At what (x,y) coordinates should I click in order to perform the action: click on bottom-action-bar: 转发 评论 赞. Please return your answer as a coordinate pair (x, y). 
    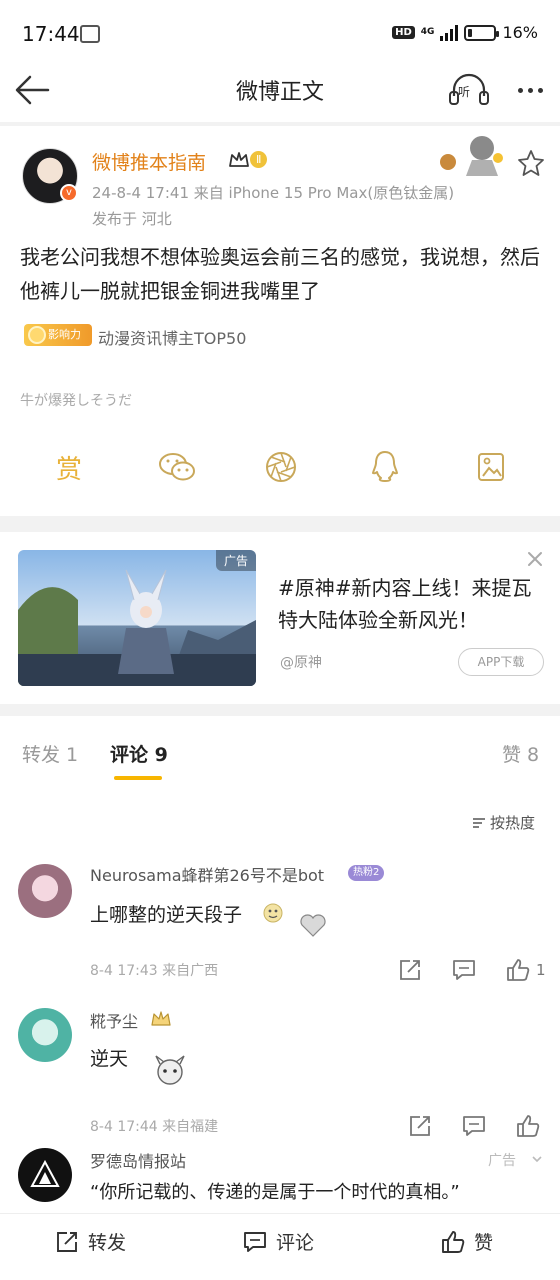
    Looking at the image, I should click on (280, 1247).